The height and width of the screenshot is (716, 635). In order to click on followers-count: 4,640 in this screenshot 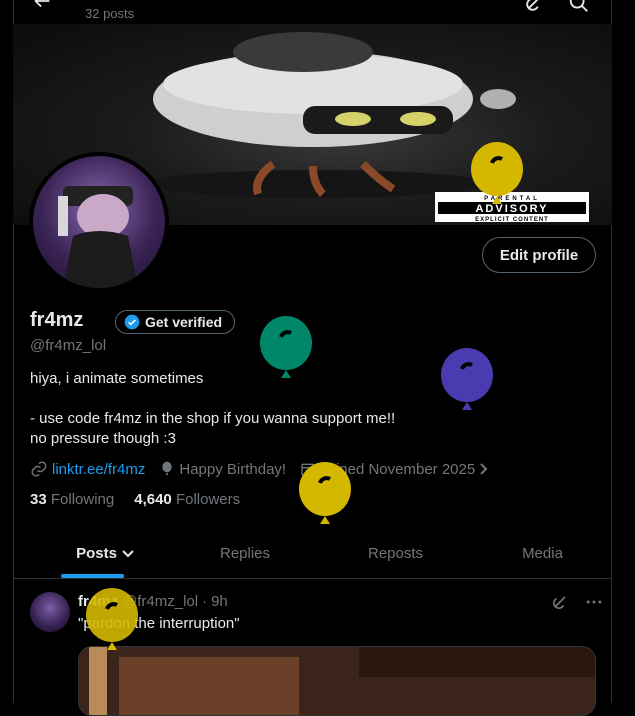, I will do `click(153, 499)`.